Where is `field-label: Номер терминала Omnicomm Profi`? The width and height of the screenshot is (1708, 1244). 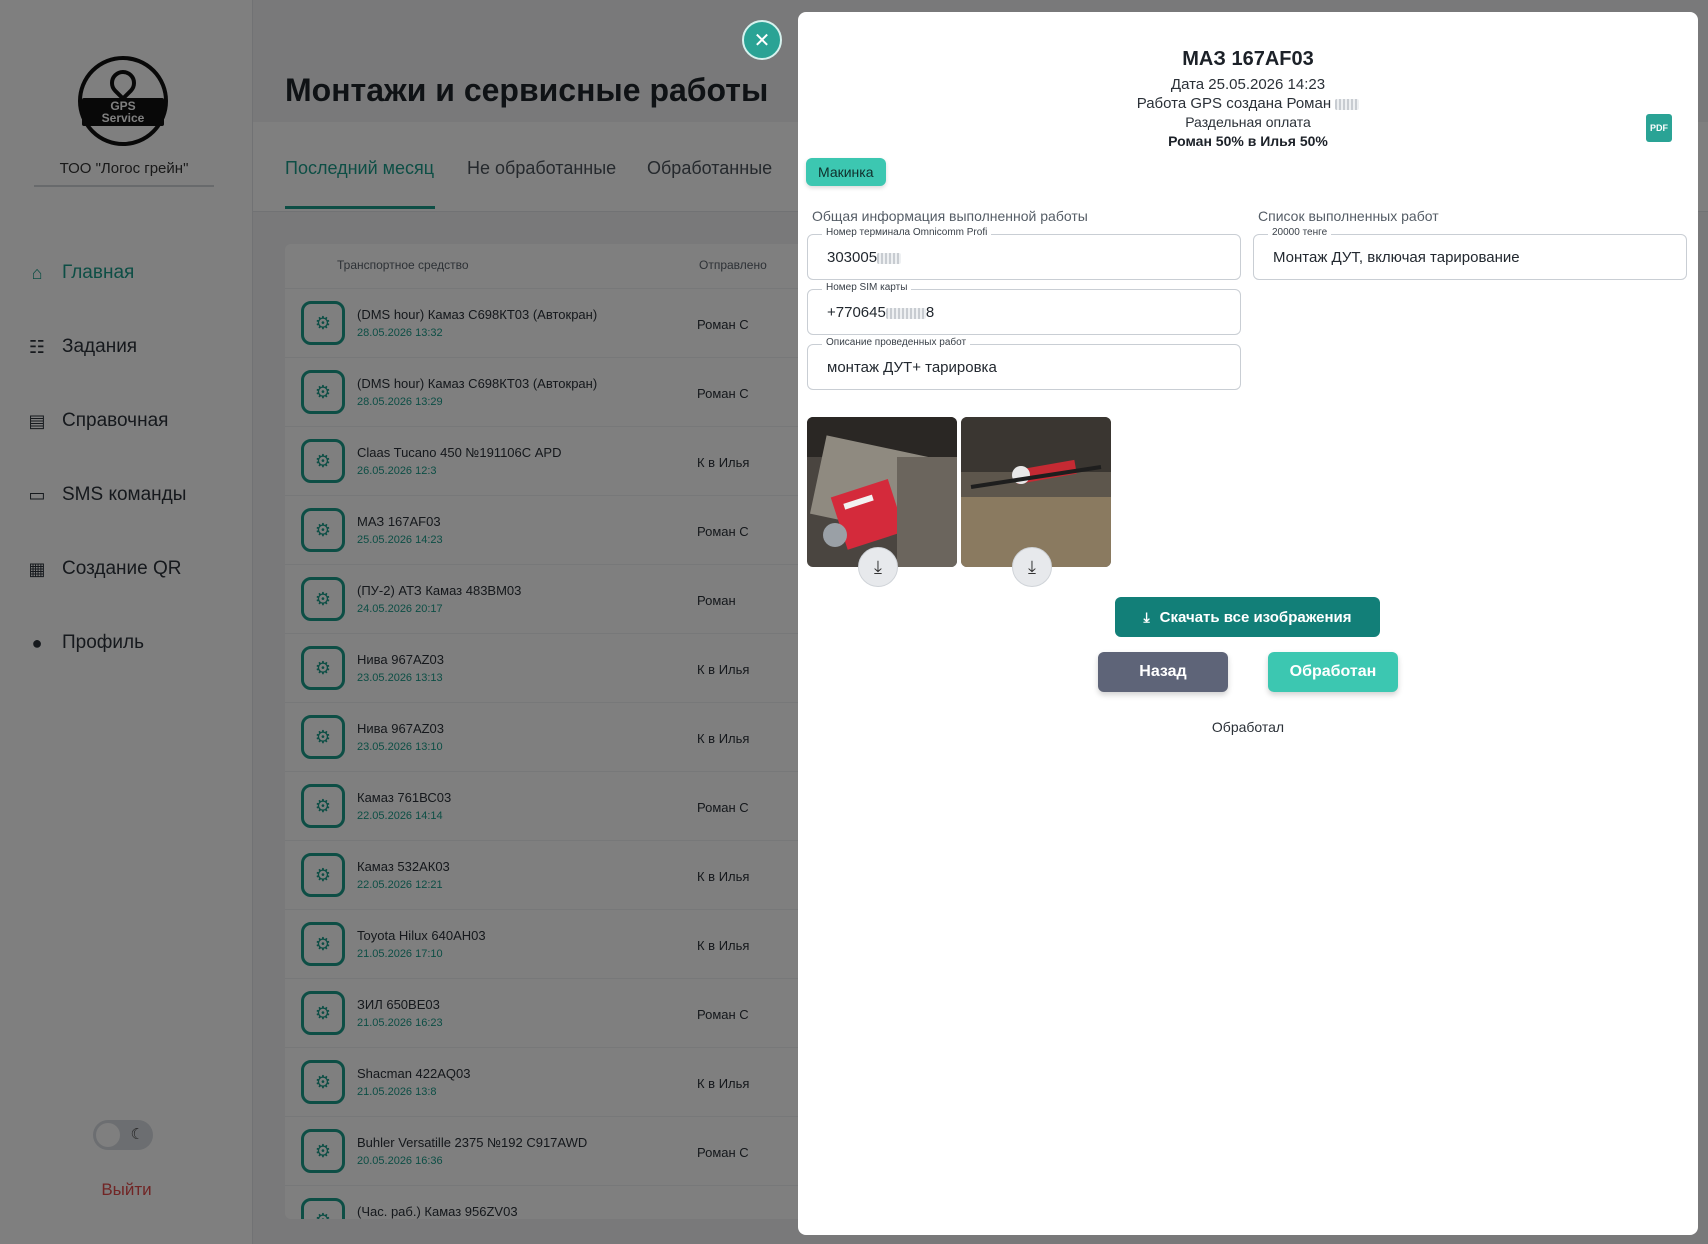
field-label: Номер терминала Omnicomm Profi is located at coordinates (907, 232).